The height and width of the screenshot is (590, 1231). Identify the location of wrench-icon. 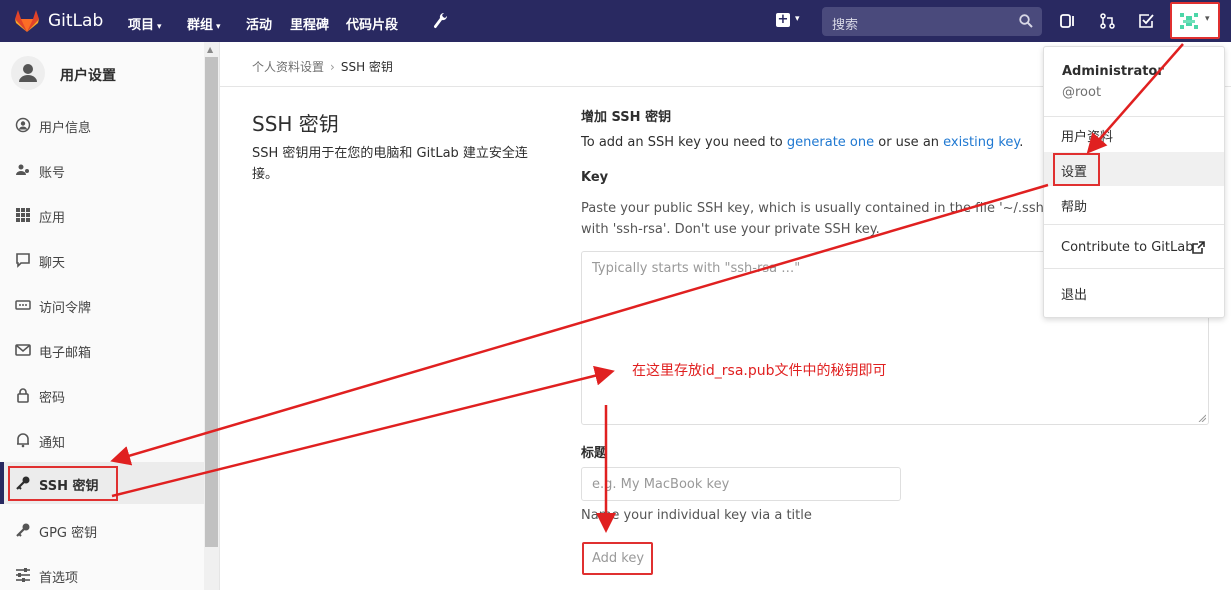
(440, 21).